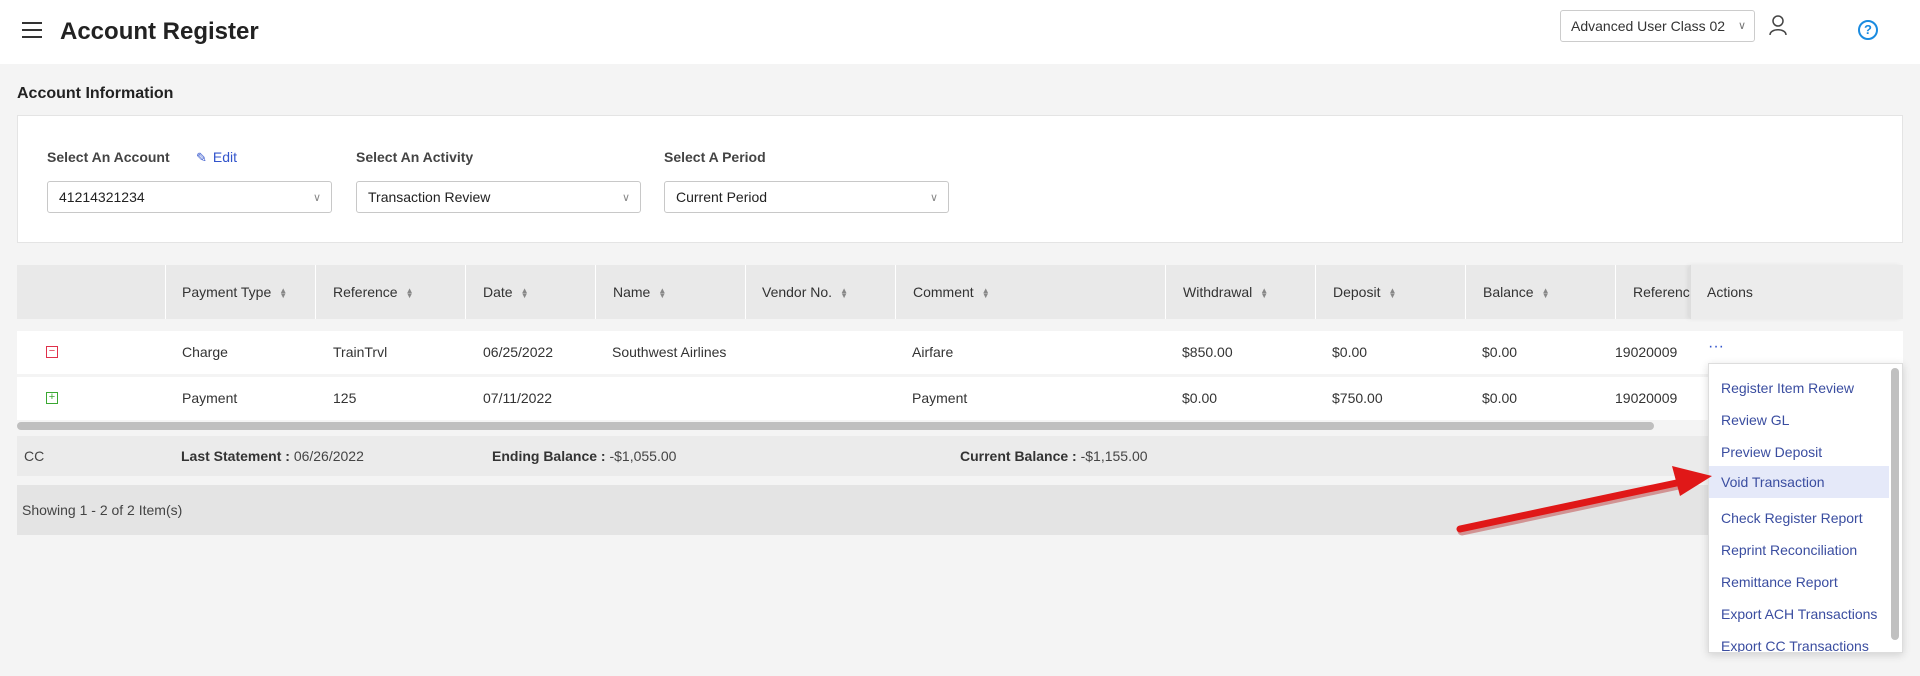 The image size is (1920, 676). What do you see at coordinates (1799, 452) in the screenshot?
I see `menu-item-preview-deposit: Preview Deposit` at bounding box center [1799, 452].